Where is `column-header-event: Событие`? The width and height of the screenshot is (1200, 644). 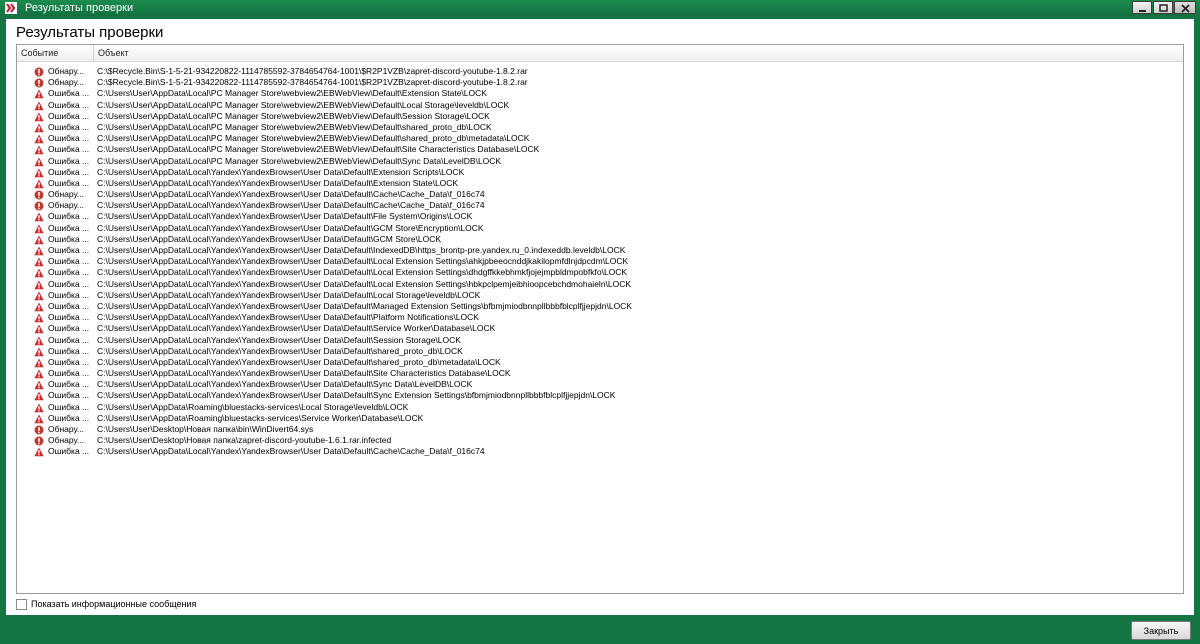
column-header-event: Событие is located at coordinates (55, 53).